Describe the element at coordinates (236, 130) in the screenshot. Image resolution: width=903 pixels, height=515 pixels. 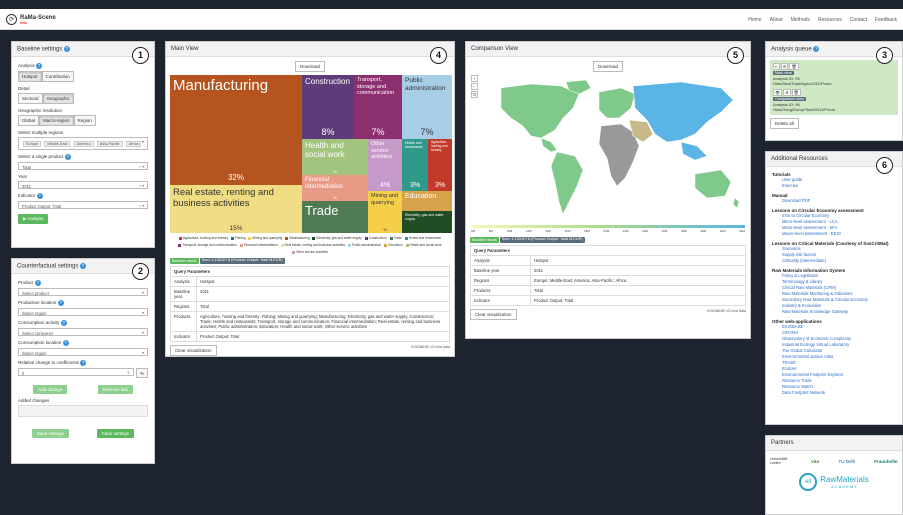
I see `treemap-cell: Manufacturing 32%` at that location.